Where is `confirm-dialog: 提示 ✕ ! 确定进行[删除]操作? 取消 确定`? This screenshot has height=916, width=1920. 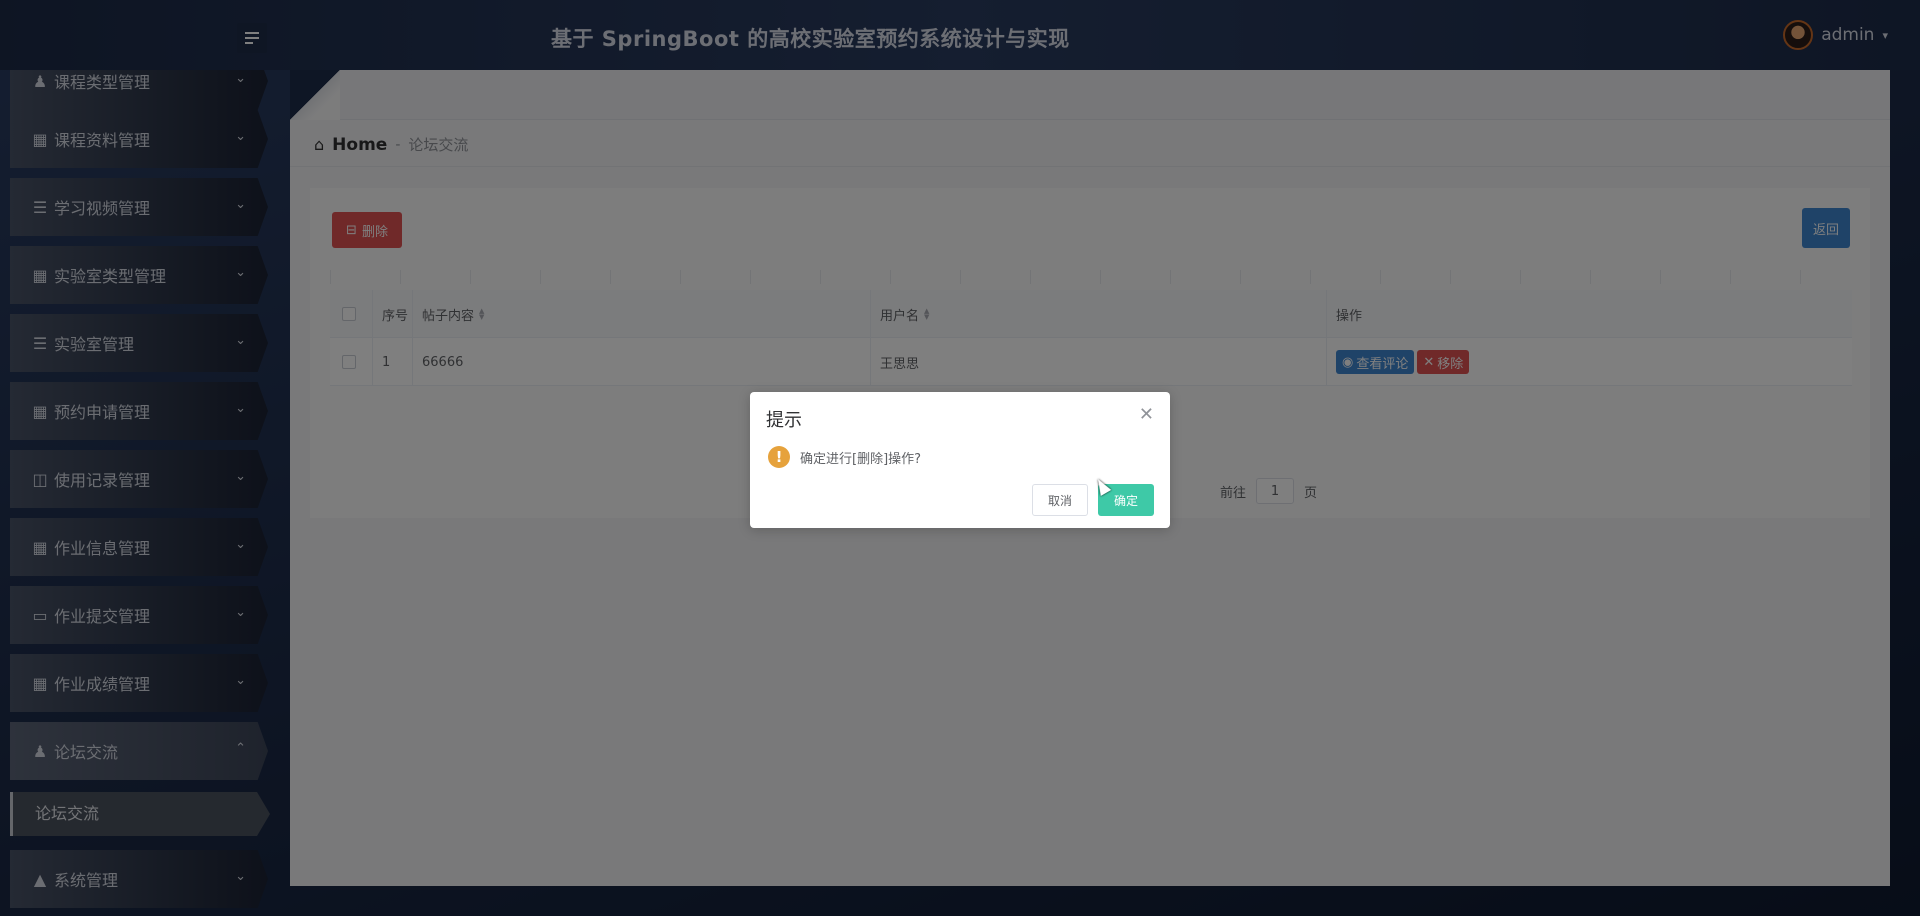
confirm-dialog: 提示 ✕ ! 确定进行[删除]操作? 取消 确定 is located at coordinates (960, 460).